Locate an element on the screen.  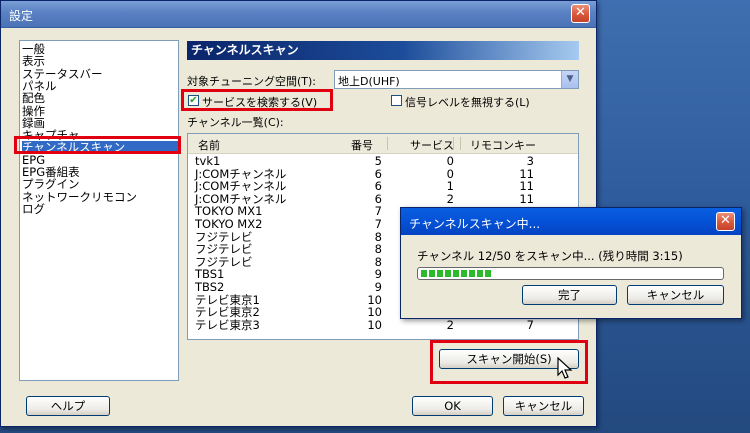
mouse-cursor-icon is located at coordinates (565, 368).